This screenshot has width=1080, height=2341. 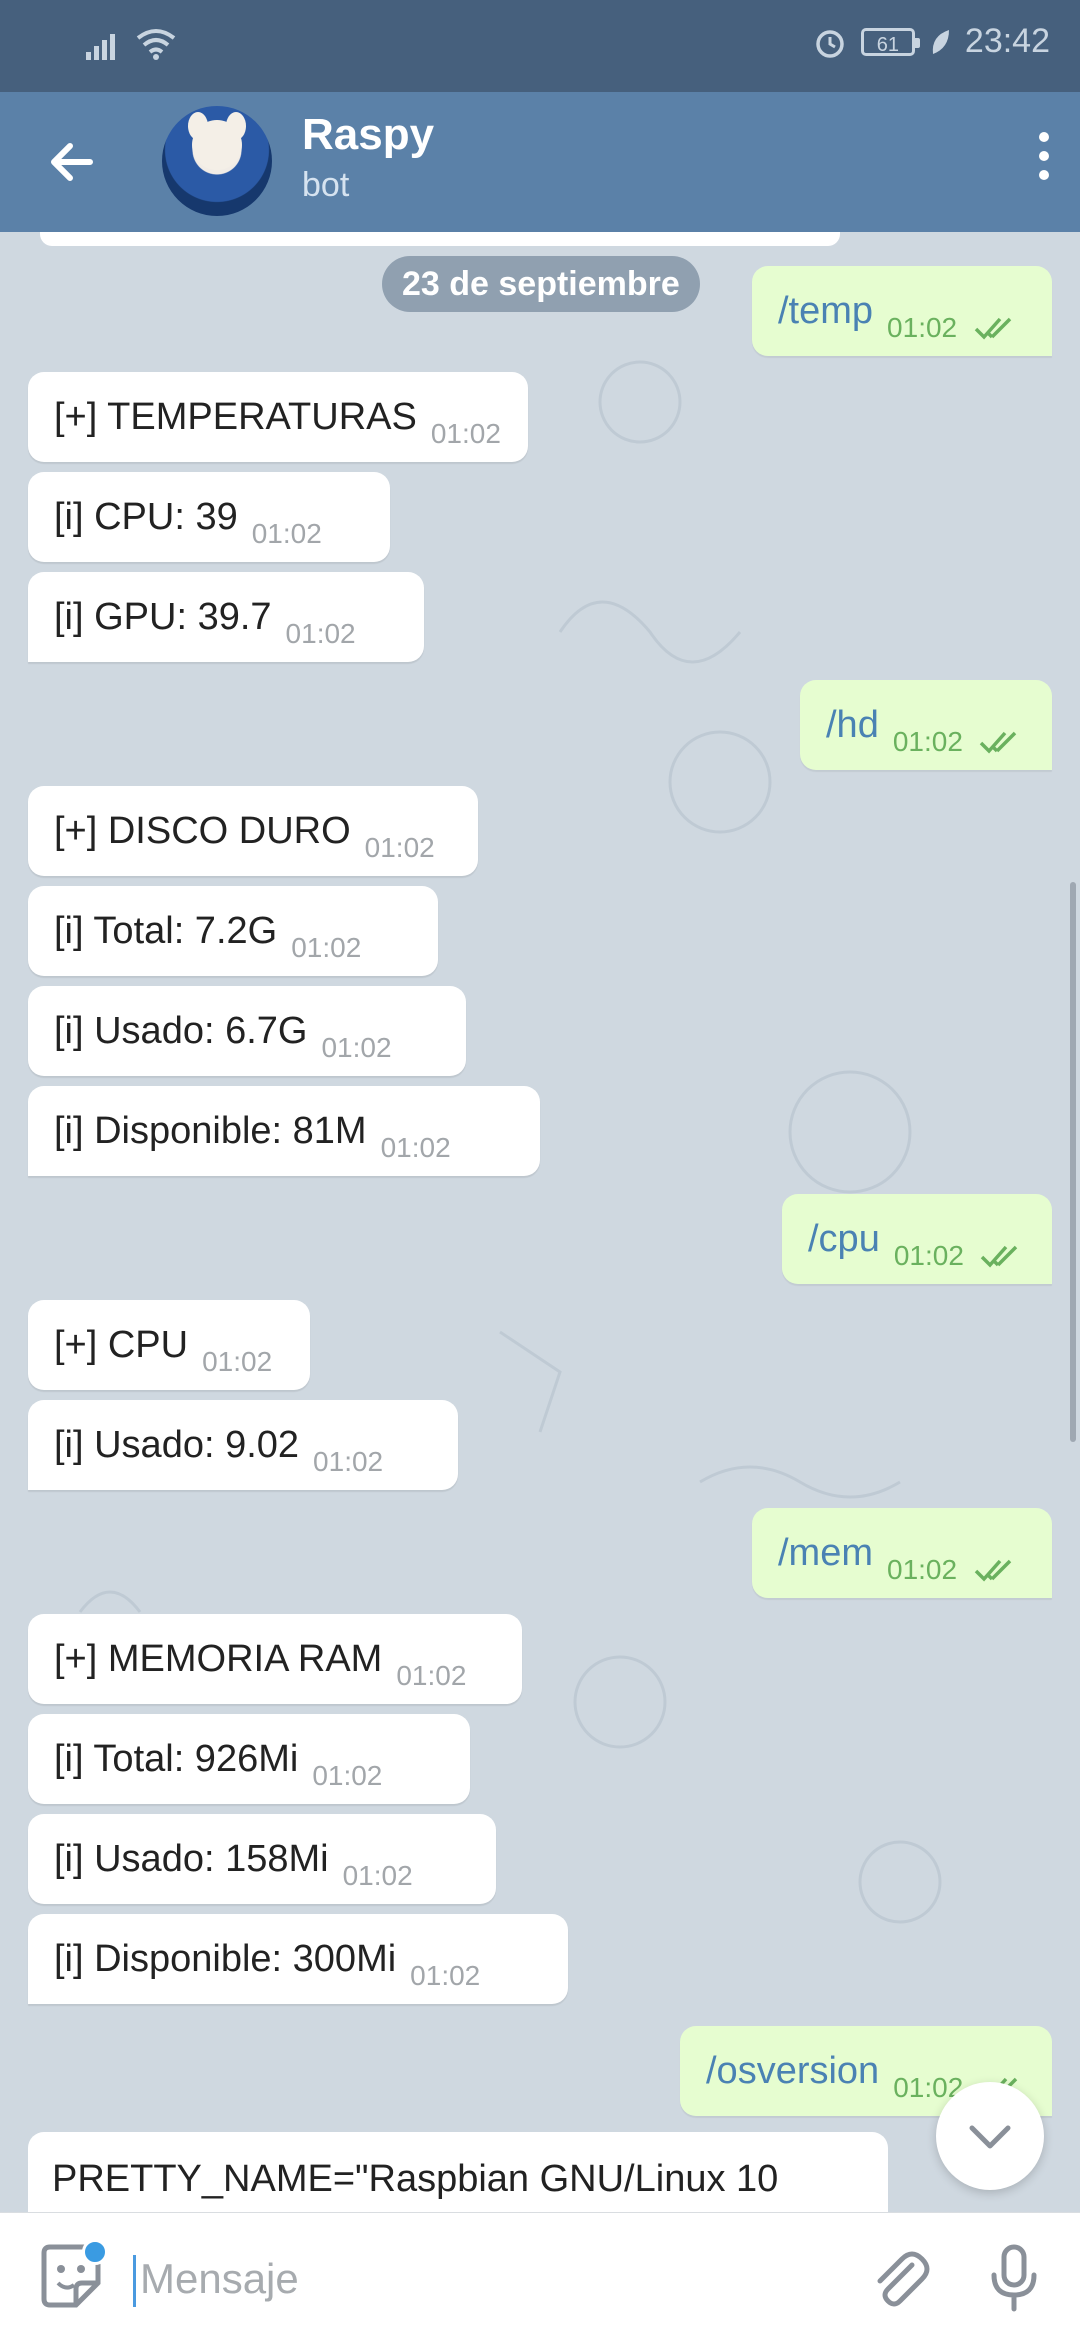 I want to click on incoming-message: [i] Total: 926Mi 01:02, so click(x=249, y=1759).